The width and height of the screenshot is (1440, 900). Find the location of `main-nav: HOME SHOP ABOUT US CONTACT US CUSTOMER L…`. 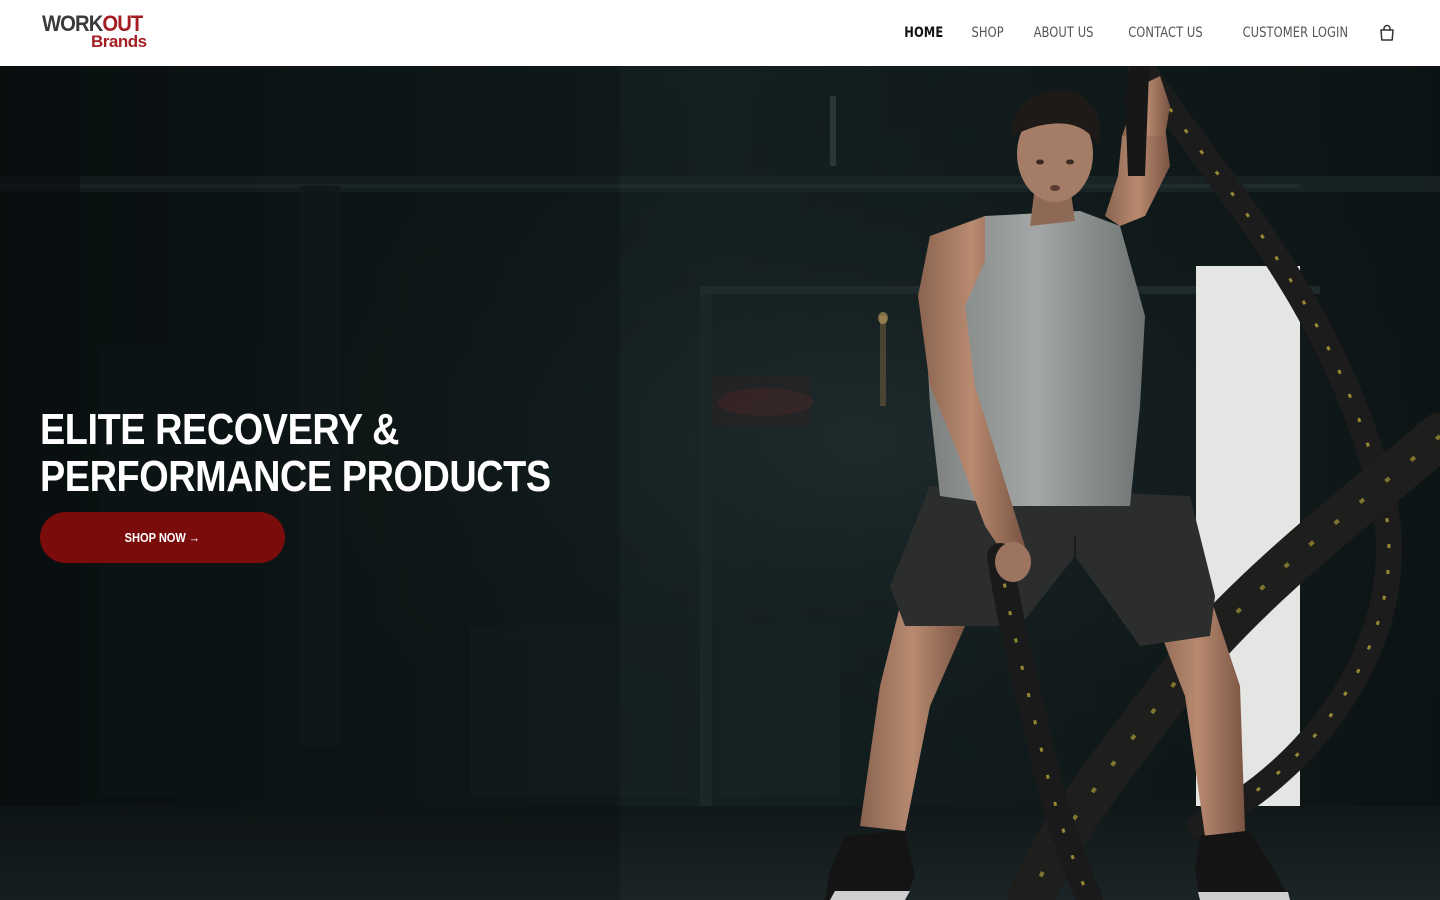

main-nav: HOME SHOP ABOUT US CONTACT US CUSTOMER L… is located at coordinates (1149, 33).